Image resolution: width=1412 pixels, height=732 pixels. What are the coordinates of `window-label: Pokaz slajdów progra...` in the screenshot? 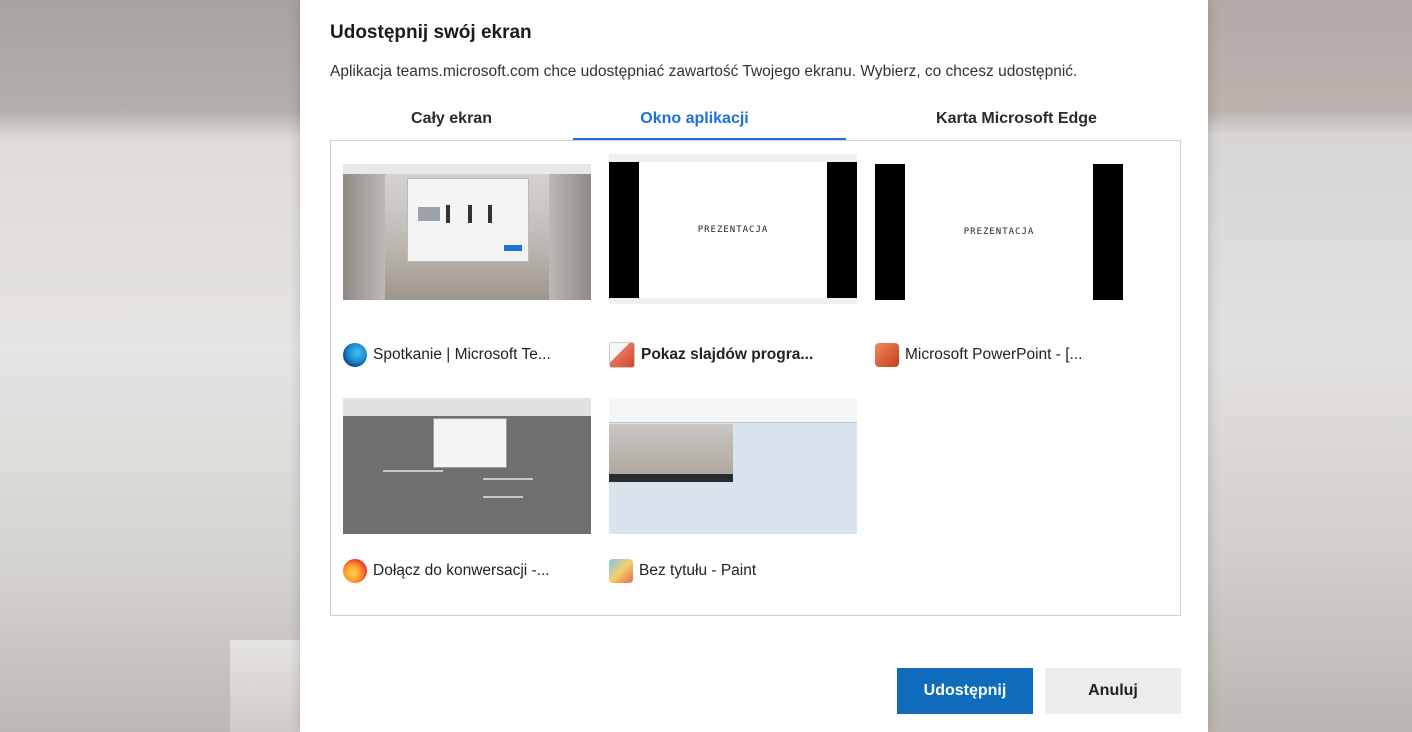 It's located at (727, 354).